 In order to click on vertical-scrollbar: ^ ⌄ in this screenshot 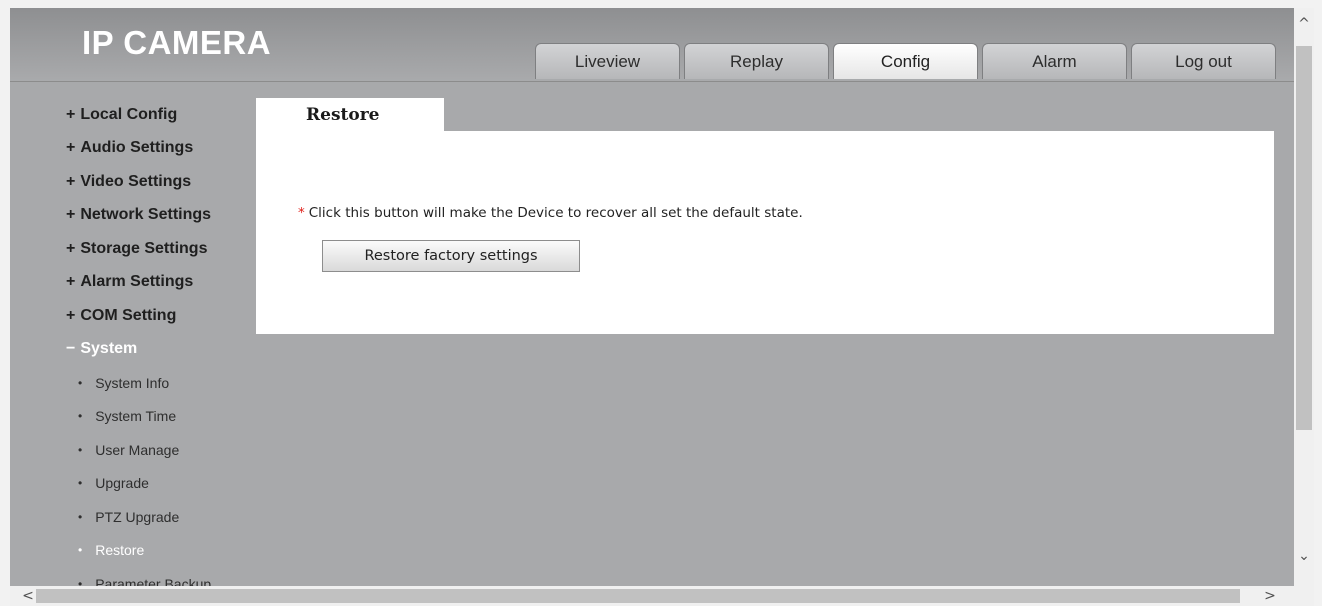, I will do `click(1304, 297)`.